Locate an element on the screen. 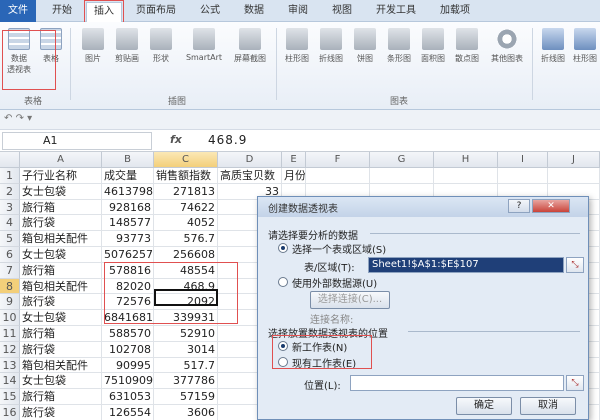  sheet-cell: 7510909 is located at coordinates (128, 381).